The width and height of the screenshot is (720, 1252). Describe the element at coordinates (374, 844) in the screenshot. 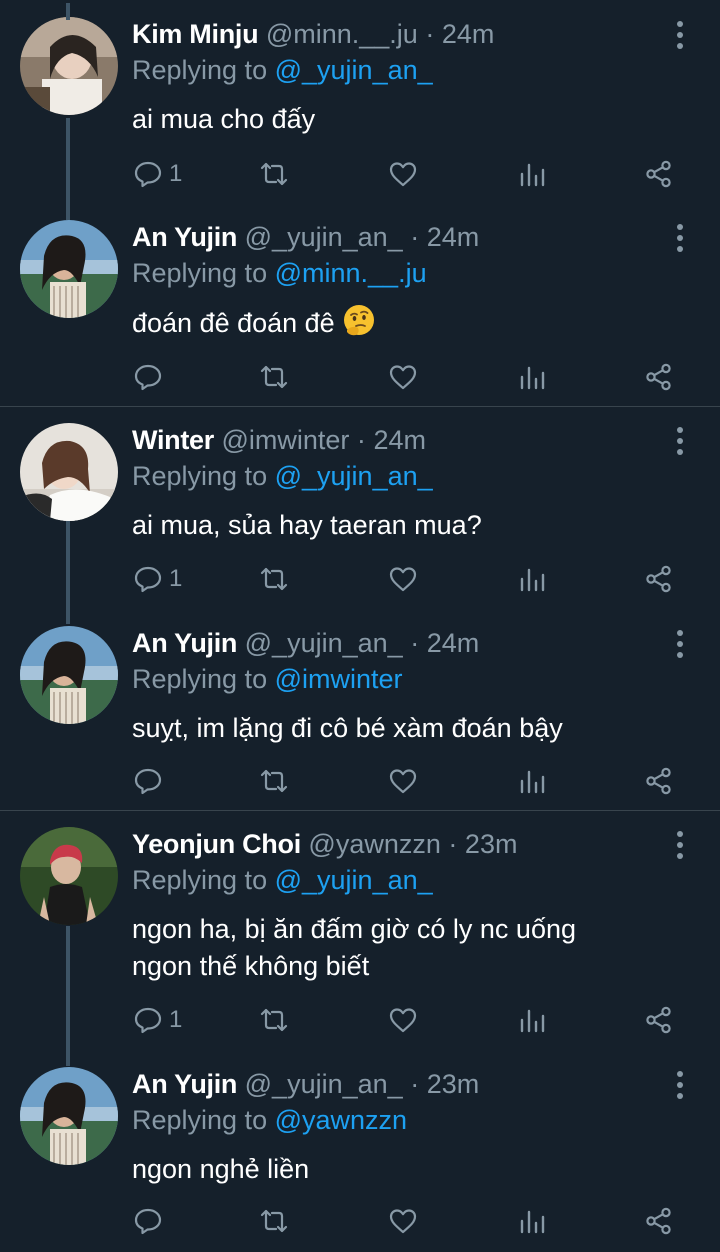

I see `author-handle: @yawnzzn` at that location.